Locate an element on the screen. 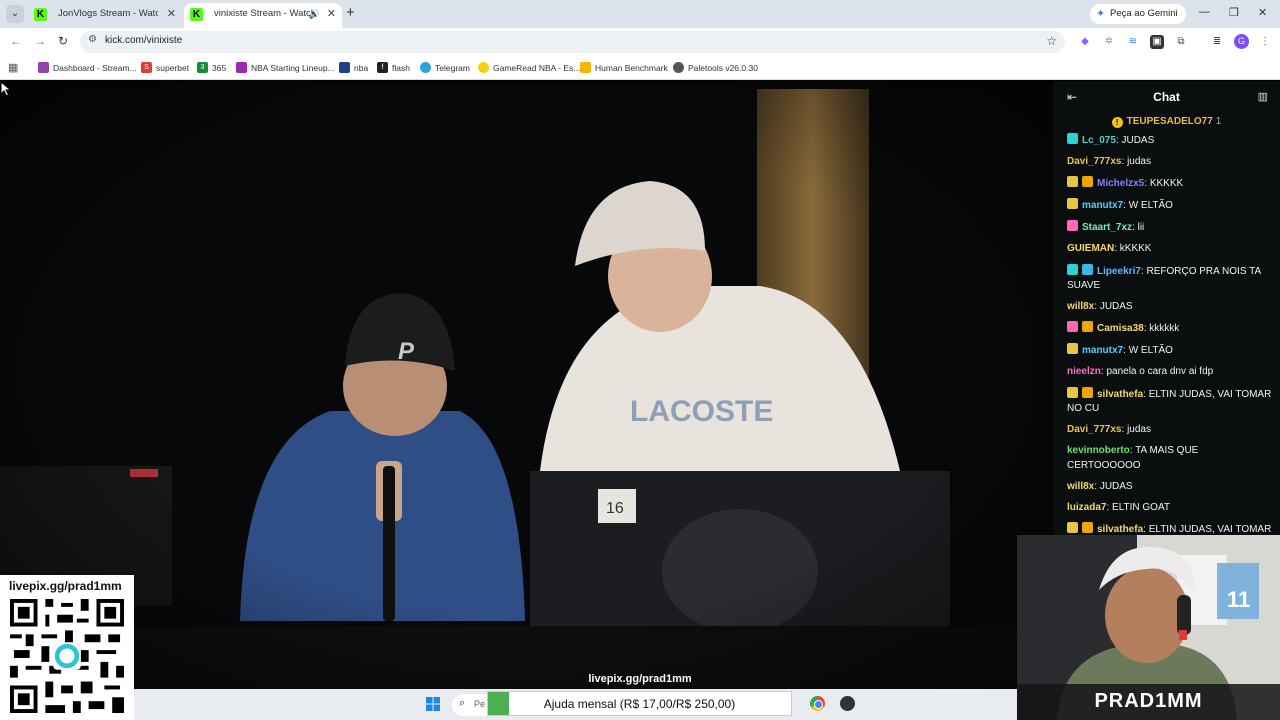 The image size is (1280, 720). chat-username: nieelzn is located at coordinates (1084, 371).